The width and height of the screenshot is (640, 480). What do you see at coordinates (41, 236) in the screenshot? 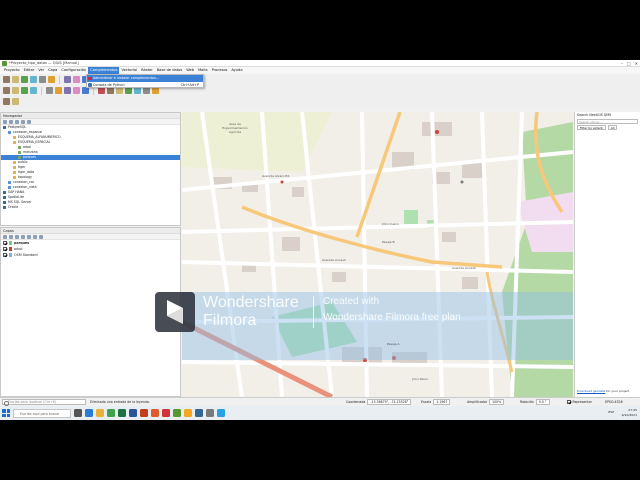
I see `remove-layer-icon` at bounding box center [41, 236].